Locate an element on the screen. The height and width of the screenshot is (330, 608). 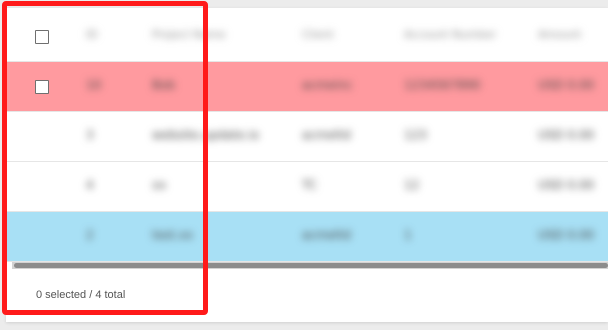
cell-id: 2 is located at coordinates (90, 235).